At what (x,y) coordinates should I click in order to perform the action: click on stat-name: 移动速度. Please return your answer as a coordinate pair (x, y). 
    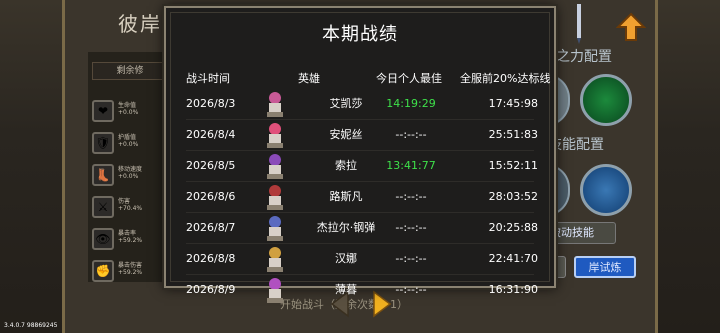
    Looking at the image, I should click on (130, 169).